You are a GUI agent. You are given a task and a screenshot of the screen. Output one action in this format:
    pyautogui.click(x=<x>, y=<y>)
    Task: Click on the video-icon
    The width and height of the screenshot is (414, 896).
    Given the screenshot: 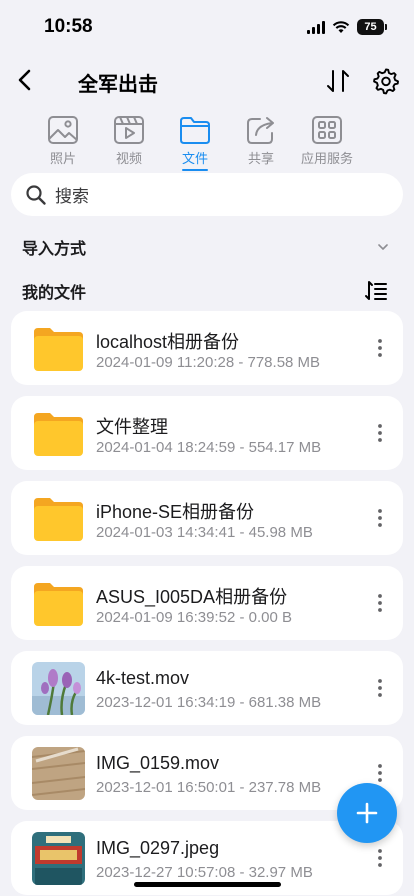 What is the action you would take?
    pyautogui.click(x=129, y=130)
    